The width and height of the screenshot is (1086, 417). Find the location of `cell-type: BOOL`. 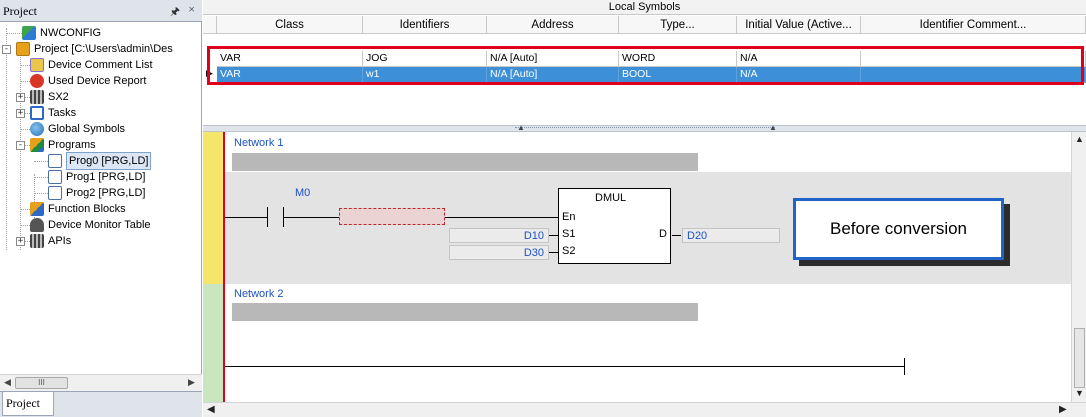

cell-type: BOOL is located at coordinates (678, 75).